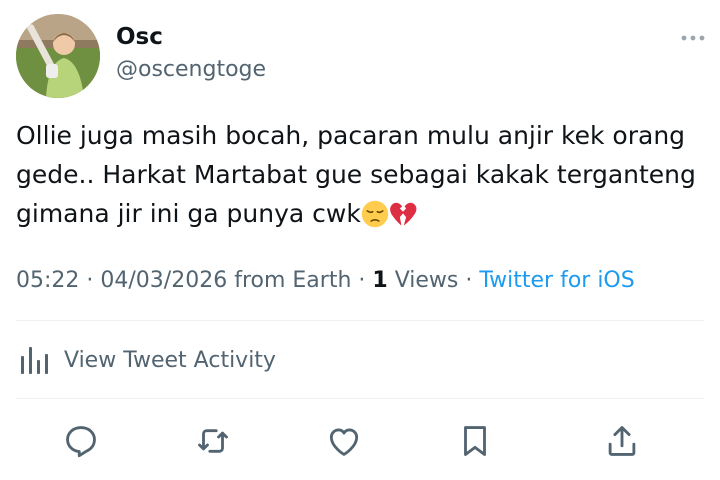 The height and width of the screenshot is (480, 720). I want to click on views-label: Views, so click(427, 280).